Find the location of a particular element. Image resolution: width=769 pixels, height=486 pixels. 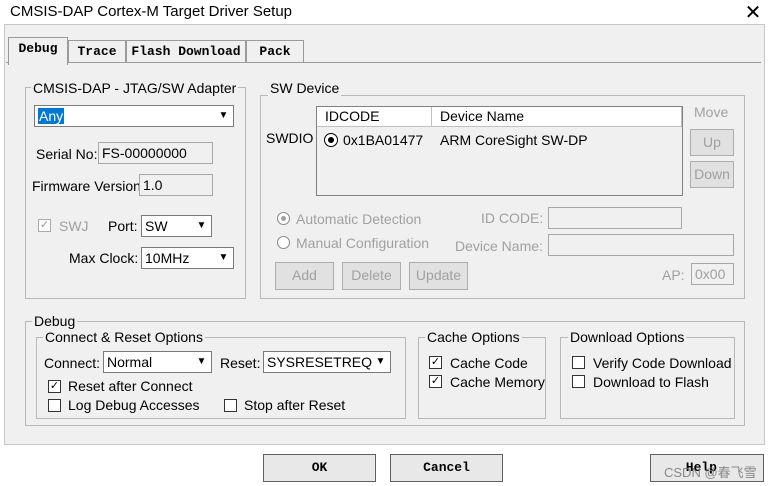

cache-code-checkbox: ✓ is located at coordinates (435, 362).